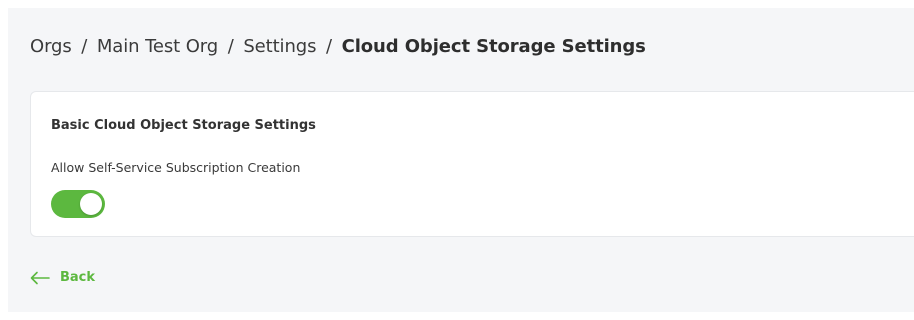  Describe the element at coordinates (493, 46) in the screenshot. I see `page-title: Cloud Object Storage Settings` at that location.